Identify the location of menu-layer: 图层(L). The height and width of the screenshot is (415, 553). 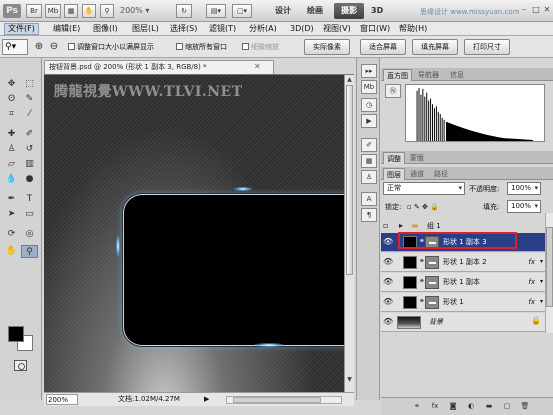
(145, 29).